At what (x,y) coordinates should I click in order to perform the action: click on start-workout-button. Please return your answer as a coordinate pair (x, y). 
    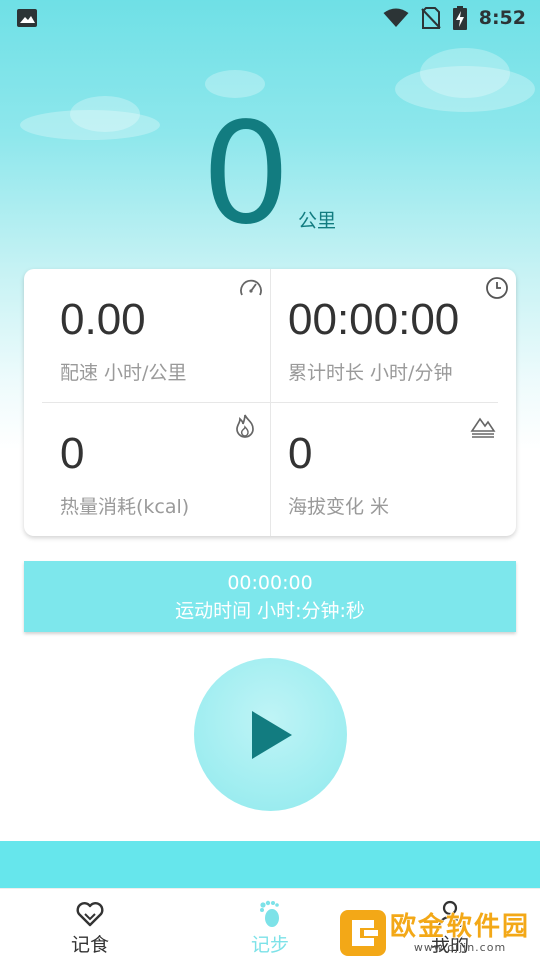
    Looking at the image, I should click on (270, 734).